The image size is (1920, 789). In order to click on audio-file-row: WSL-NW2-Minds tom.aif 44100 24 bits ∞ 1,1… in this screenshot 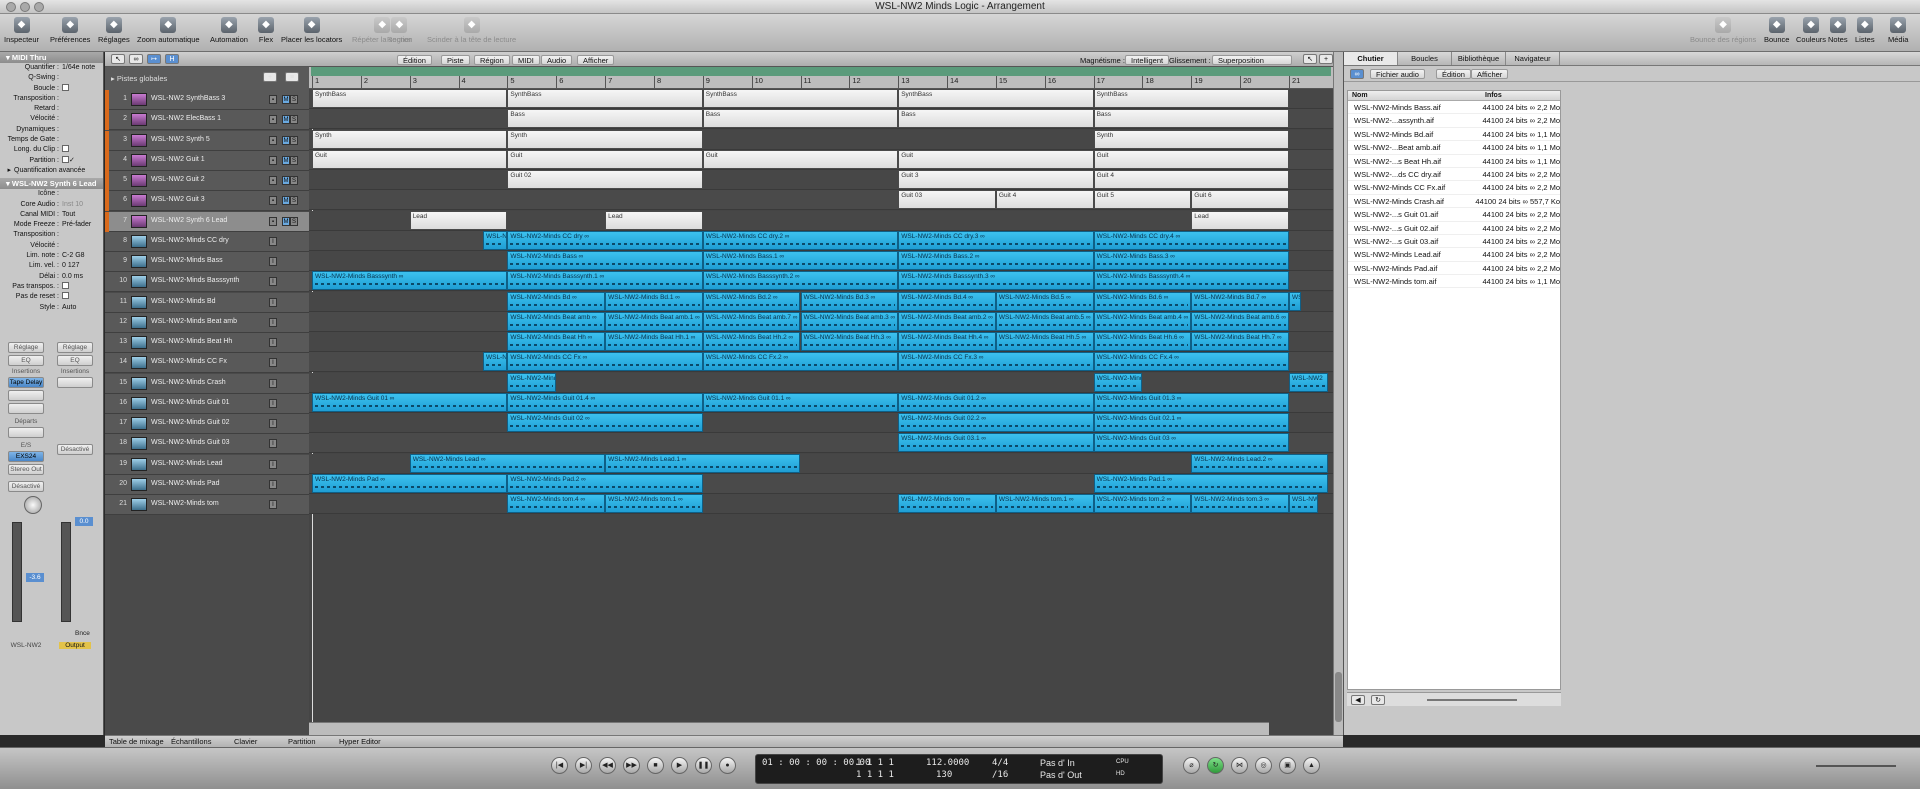, I will do `click(1454, 282)`.